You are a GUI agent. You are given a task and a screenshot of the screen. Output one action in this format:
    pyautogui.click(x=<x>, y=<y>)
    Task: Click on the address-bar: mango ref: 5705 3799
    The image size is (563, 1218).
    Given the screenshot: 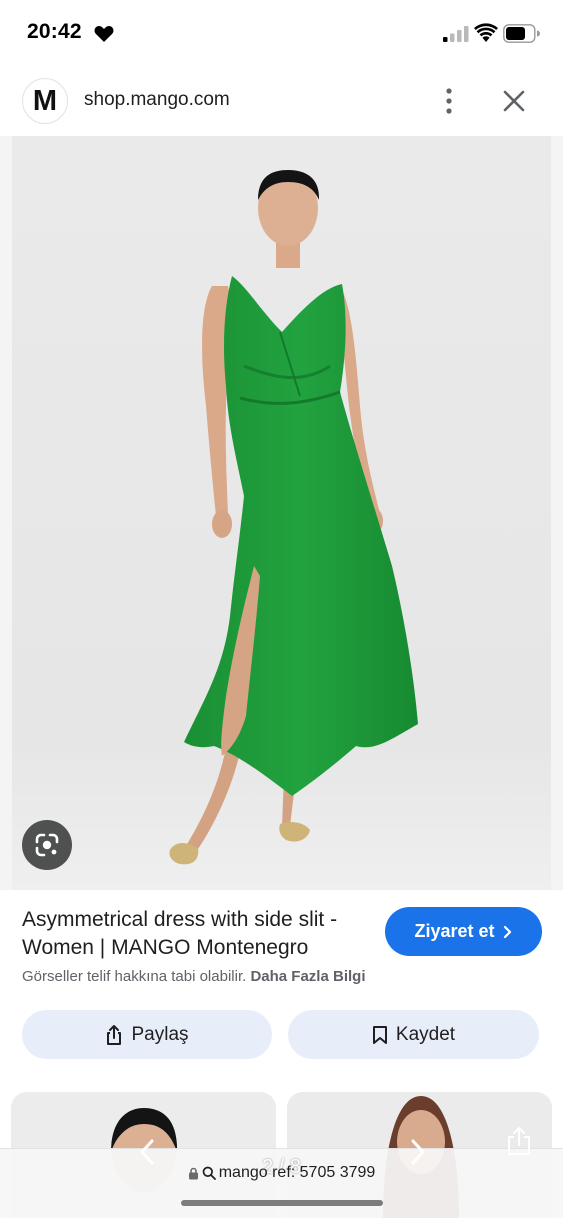 What is the action you would take?
    pyautogui.click(x=281, y=1173)
    